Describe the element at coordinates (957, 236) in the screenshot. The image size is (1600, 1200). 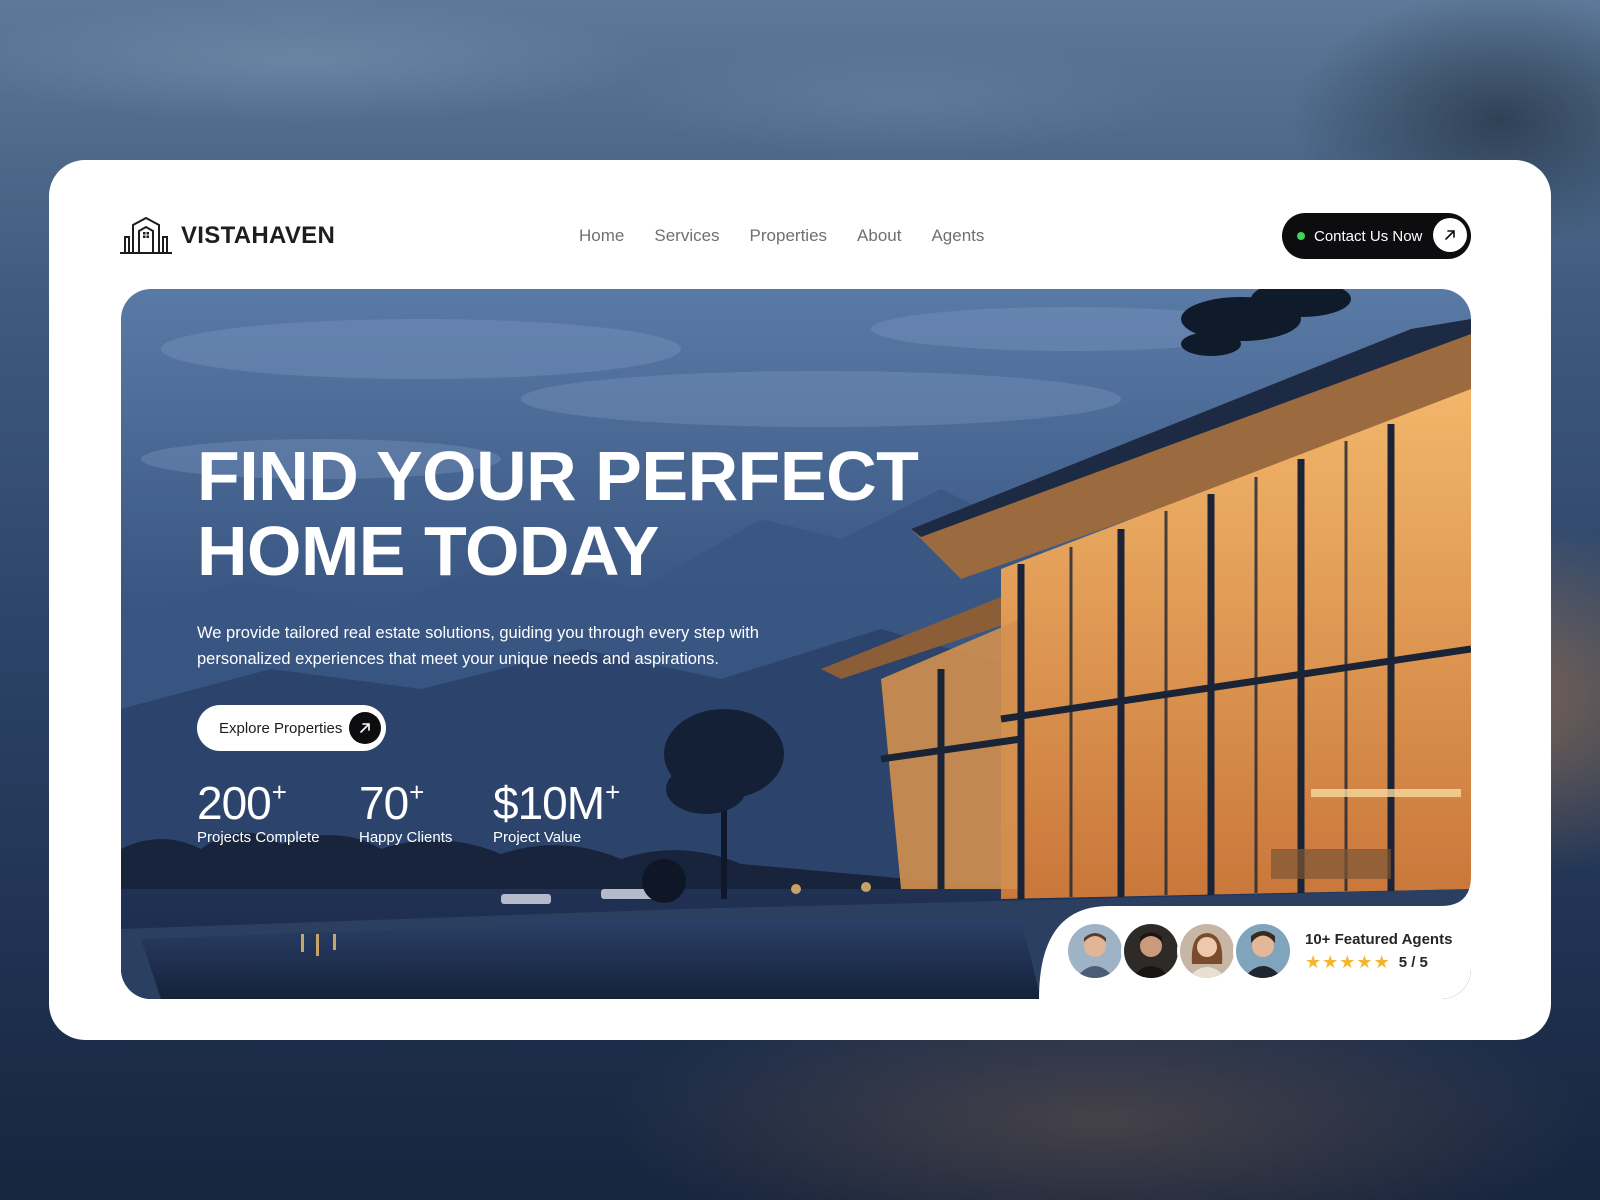
I see `nav-item-agents: Agents` at that location.